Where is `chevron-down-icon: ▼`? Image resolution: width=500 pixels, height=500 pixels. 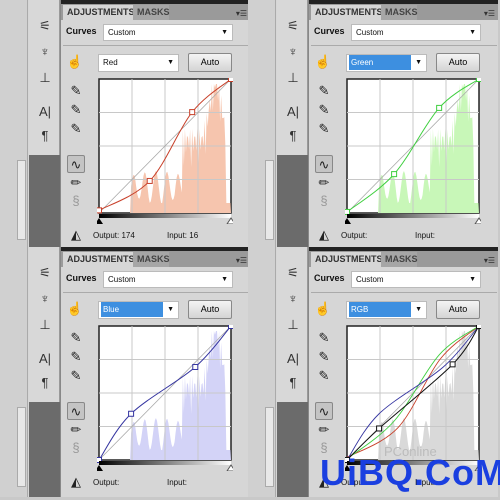 chevron-down-icon: ▼ is located at coordinates (472, 32).